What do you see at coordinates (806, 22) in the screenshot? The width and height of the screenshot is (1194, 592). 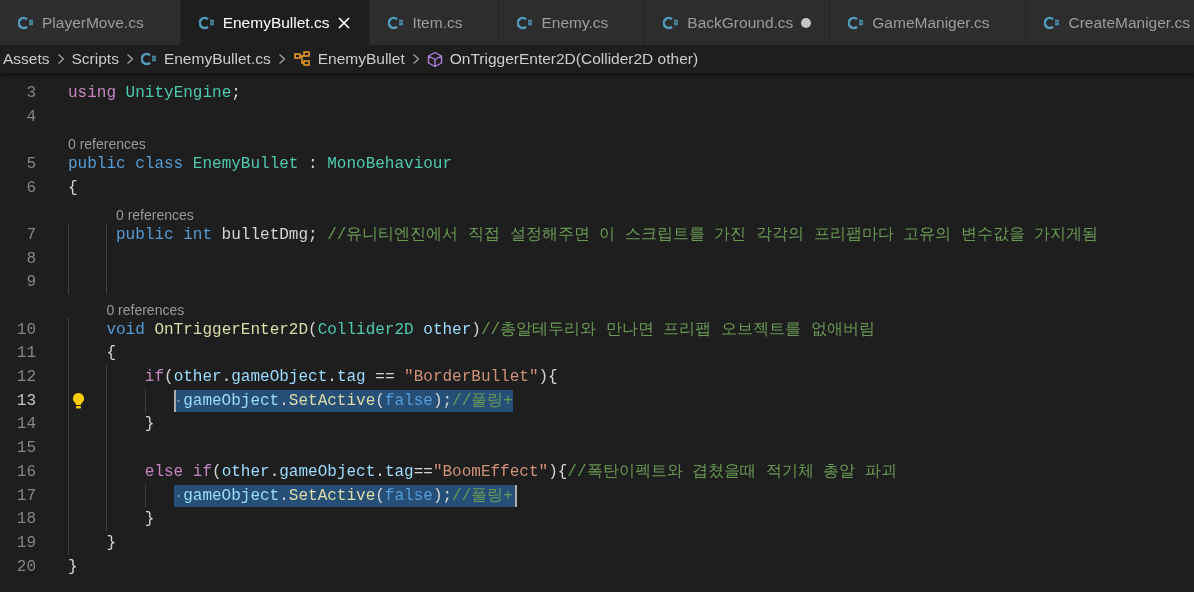 I see `dot-icon` at bounding box center [806, 22].